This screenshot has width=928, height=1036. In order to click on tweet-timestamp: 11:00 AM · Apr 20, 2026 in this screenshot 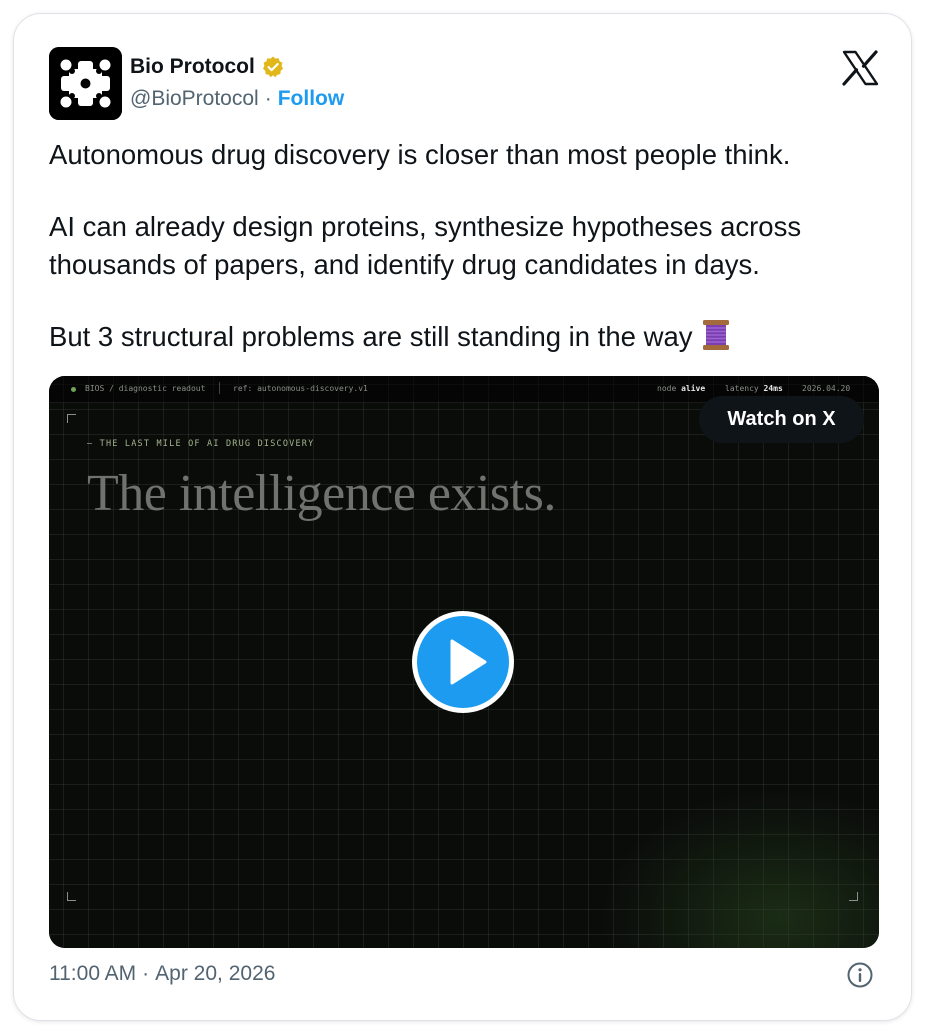, I will do `click(162, 974)`.